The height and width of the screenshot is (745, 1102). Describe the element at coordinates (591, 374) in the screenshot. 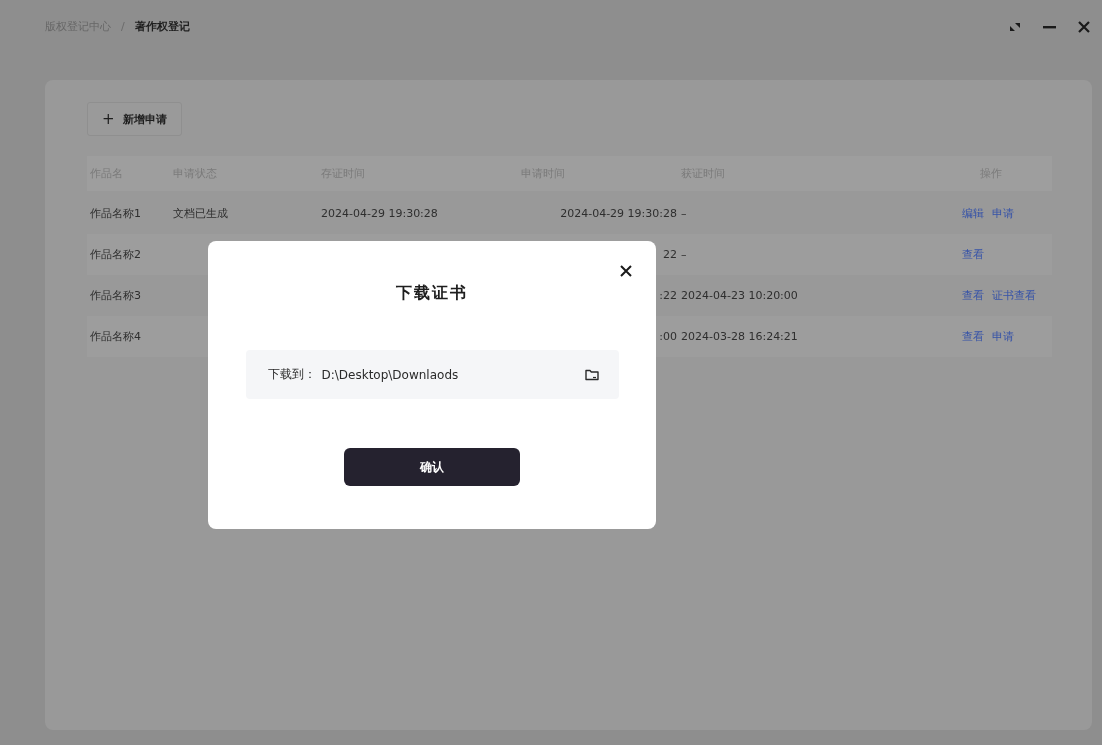

I see `folder-icon` at that location.